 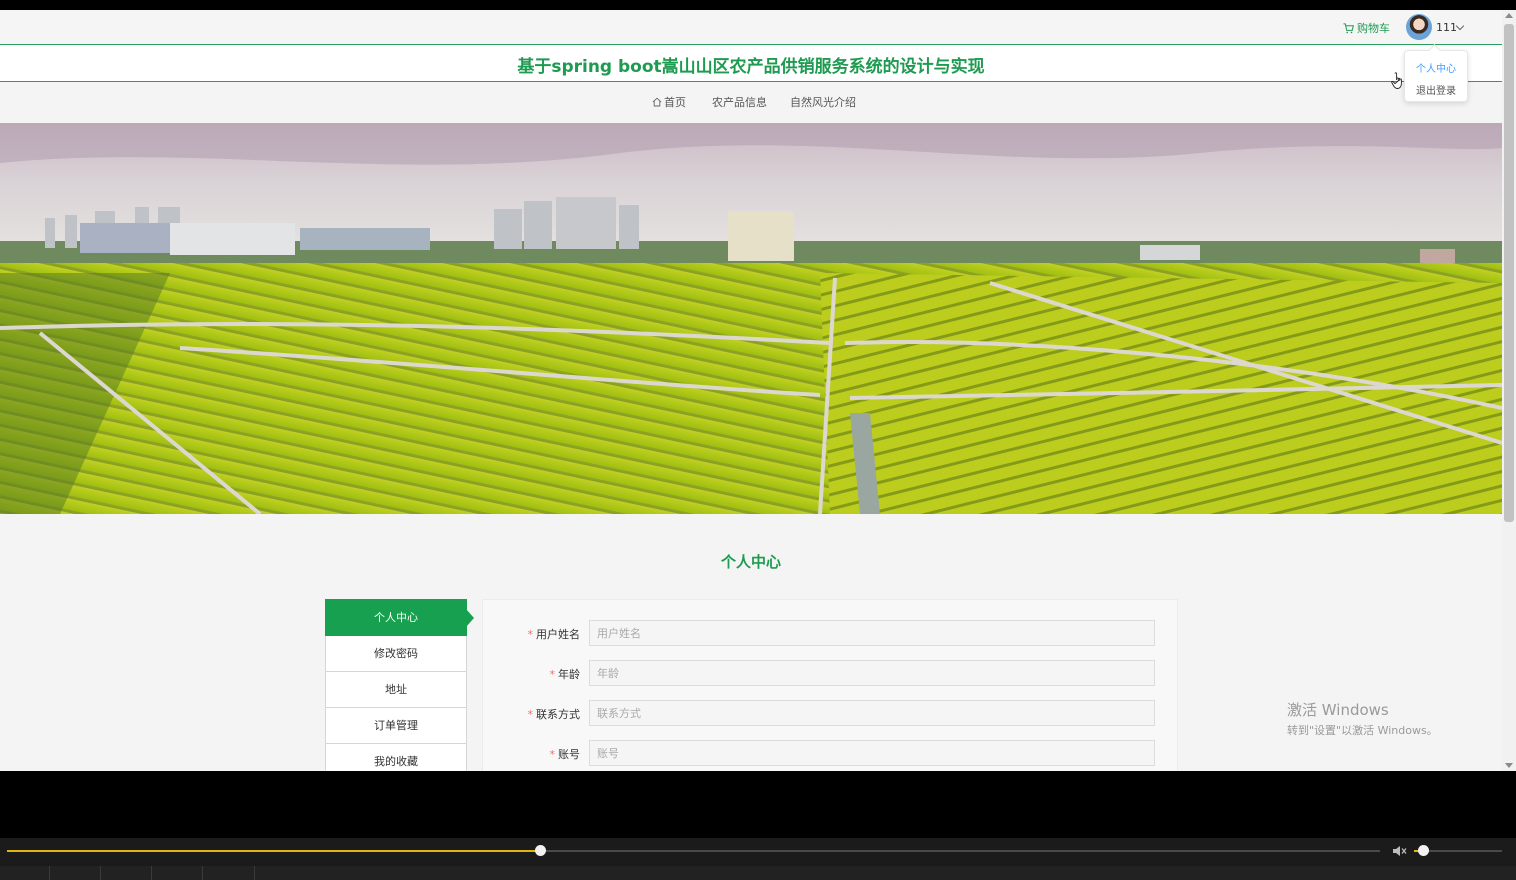 I want to click on nav-label-home: 首页, so click(x=675, y=102).